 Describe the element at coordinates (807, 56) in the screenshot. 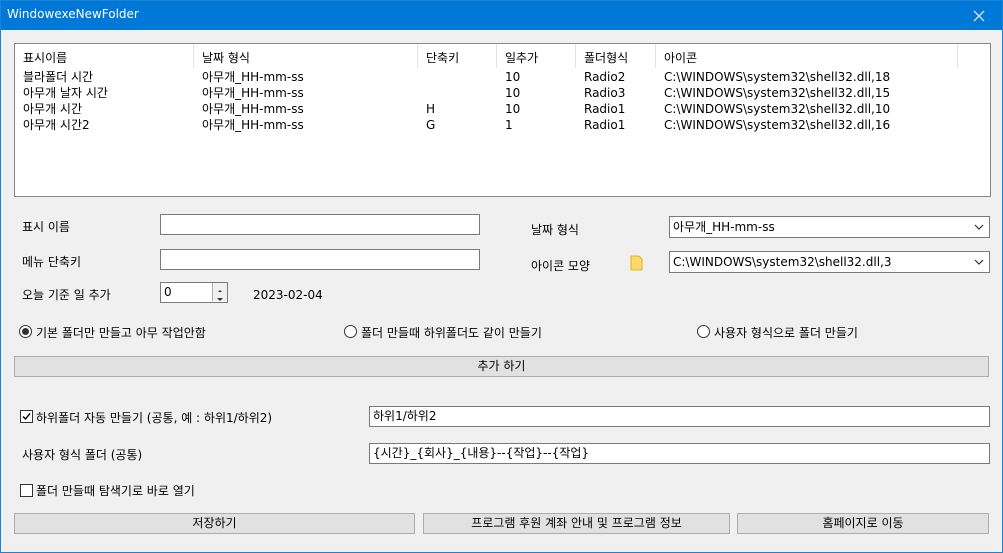

I see `column-header-icon: 아이콘` at that location.